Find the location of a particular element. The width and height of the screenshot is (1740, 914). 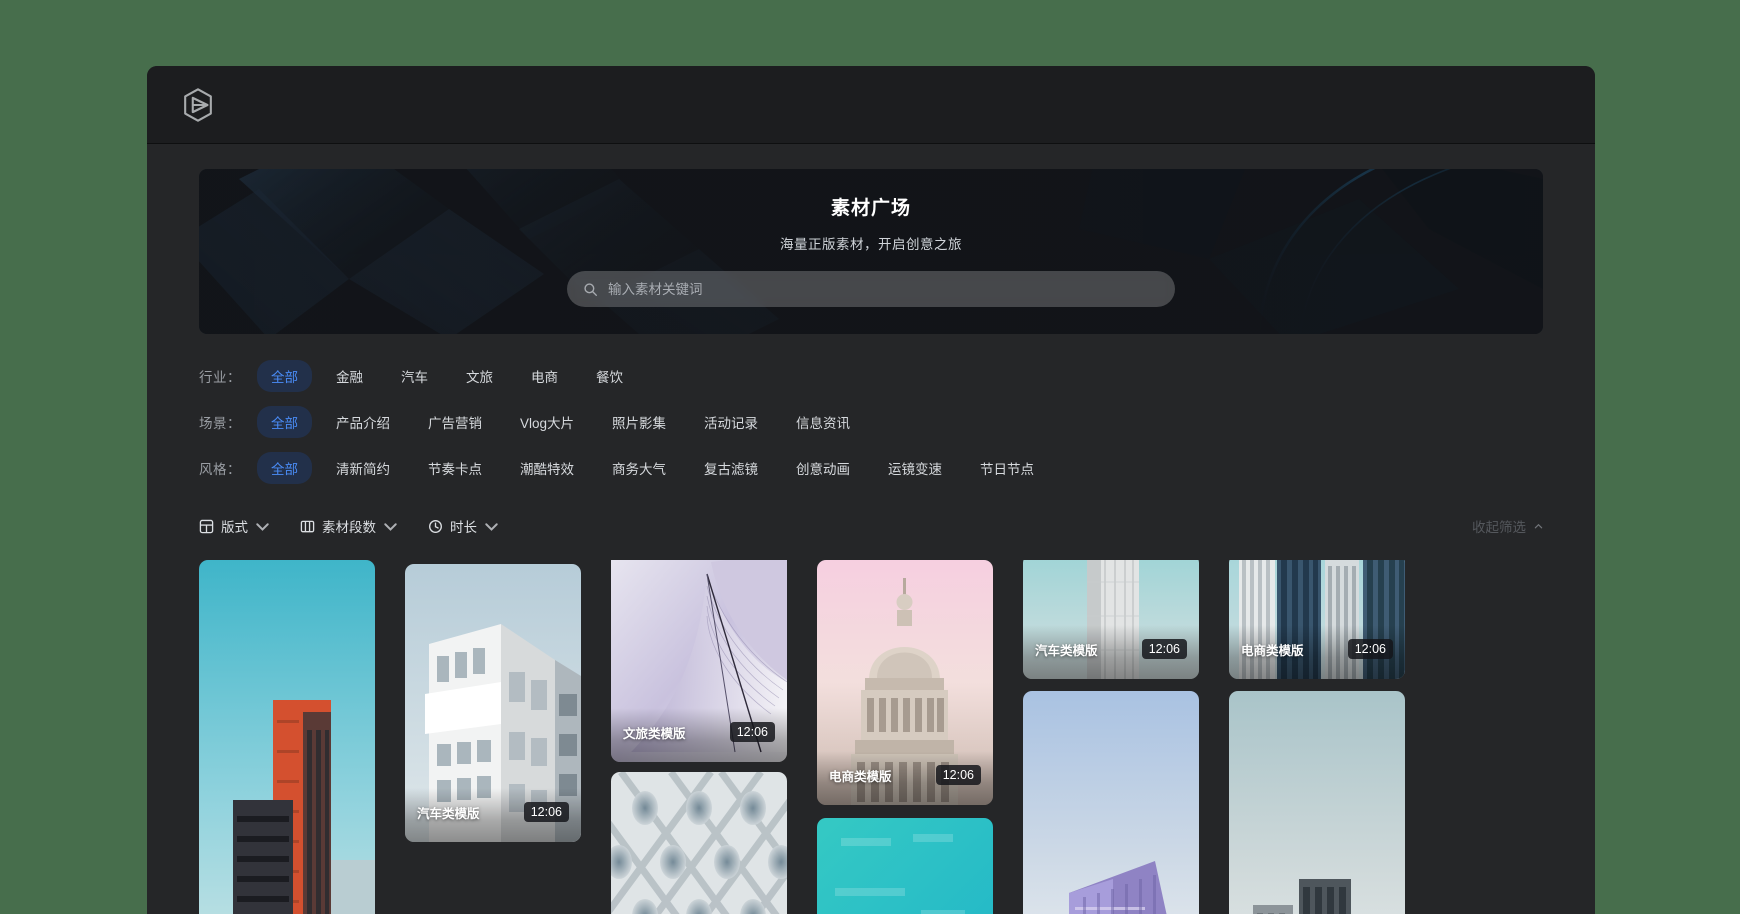

filter-chip-industry-3: 文旅 is located at coordinates (479, 376).